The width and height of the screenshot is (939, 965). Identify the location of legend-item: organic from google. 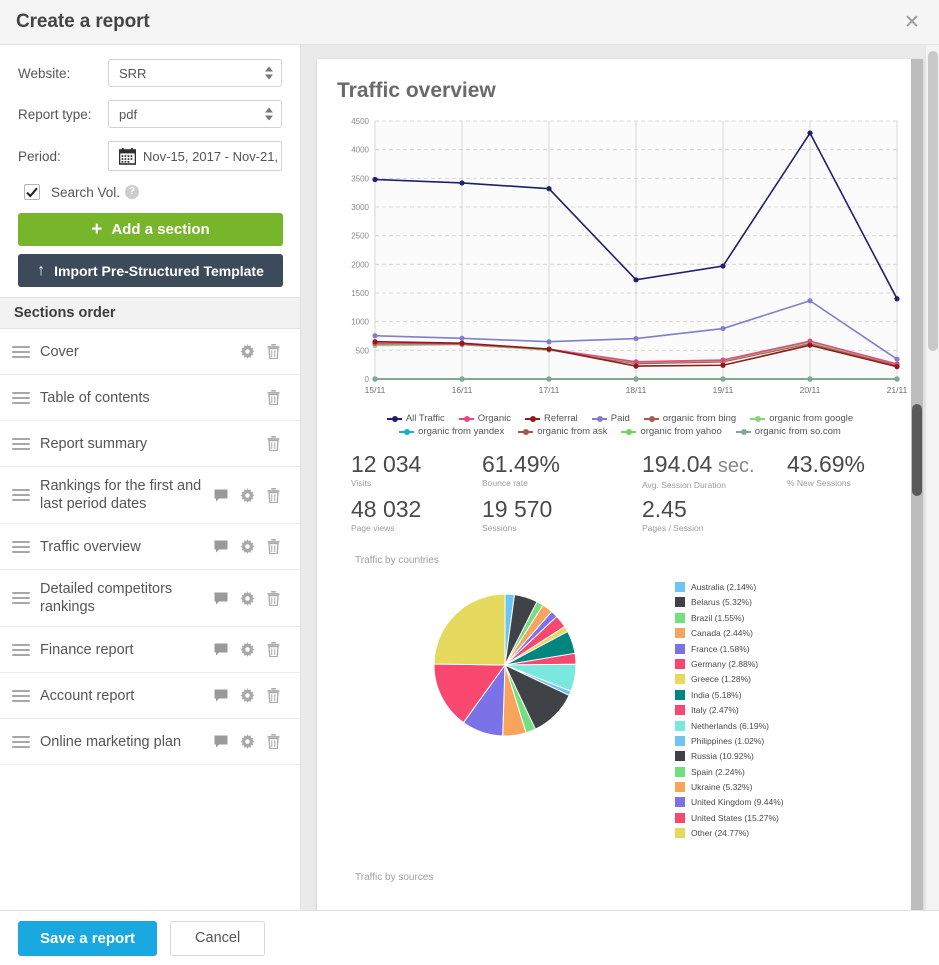
(801, 418).